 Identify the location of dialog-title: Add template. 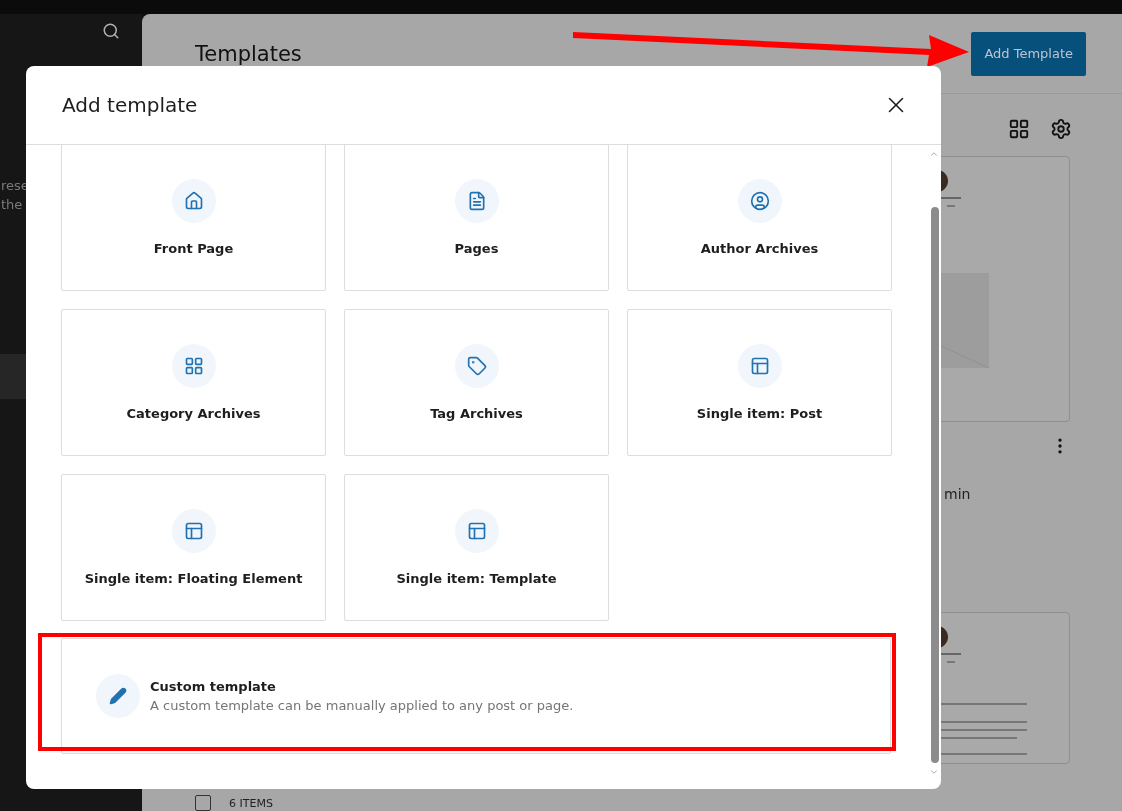
(130, 105).